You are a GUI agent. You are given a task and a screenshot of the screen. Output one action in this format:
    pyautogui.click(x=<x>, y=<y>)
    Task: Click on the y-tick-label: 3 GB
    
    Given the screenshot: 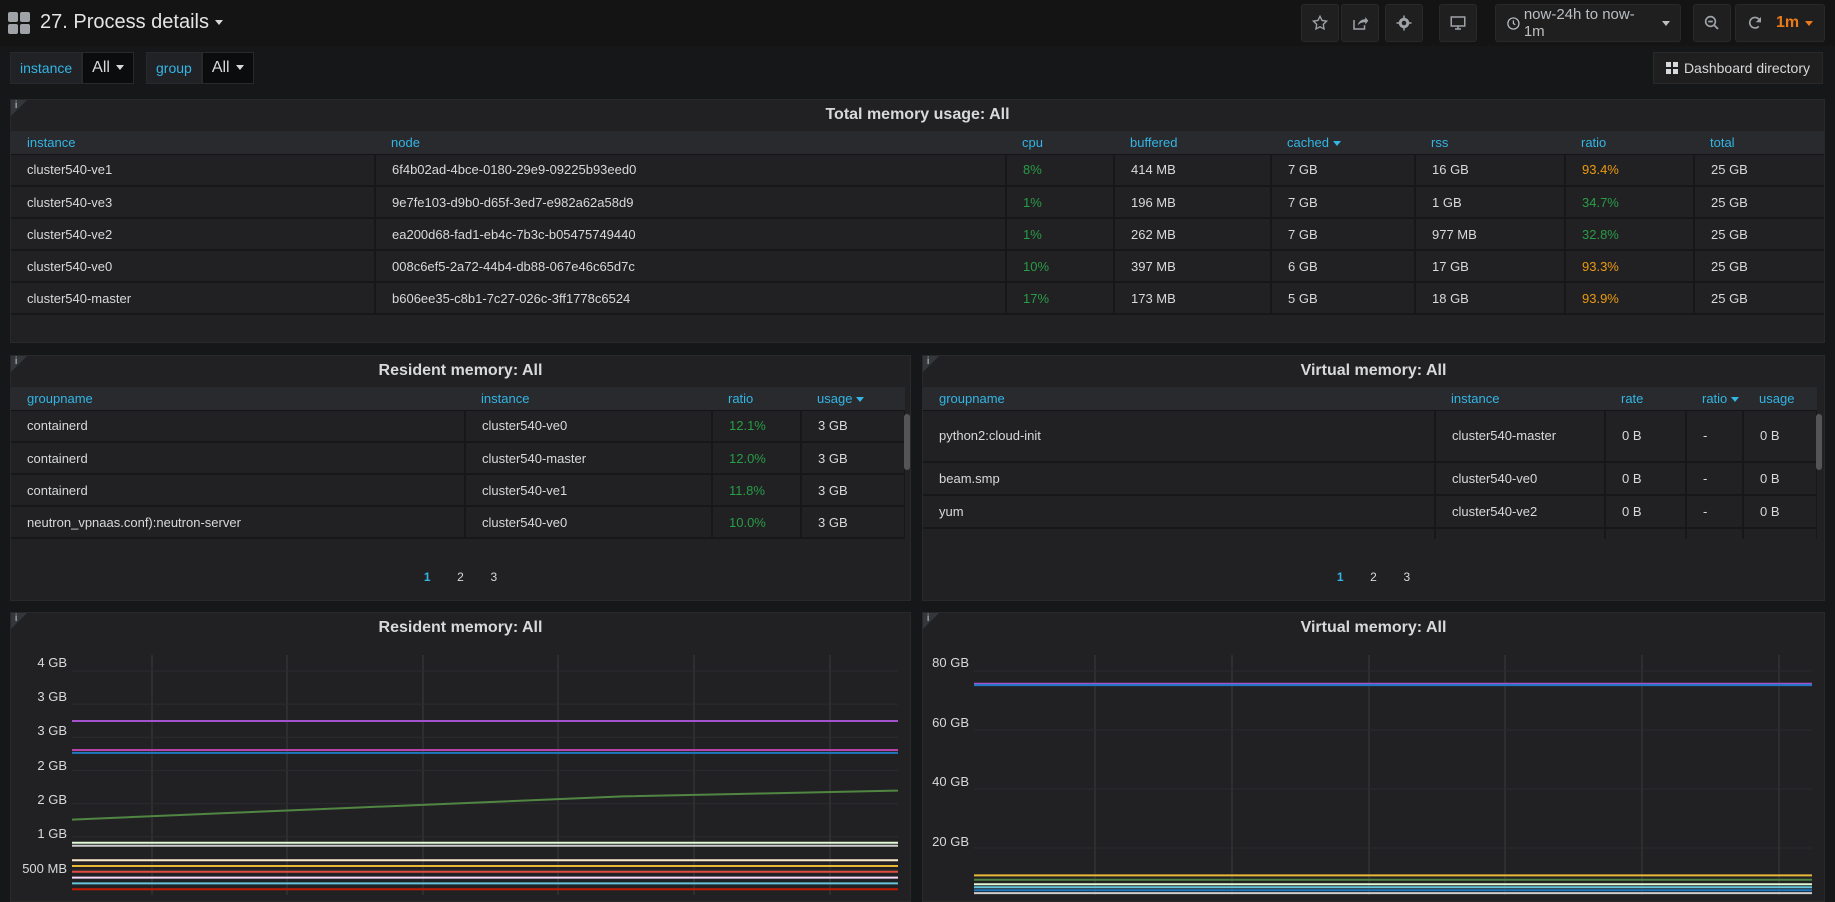 What is the action you would take?
    pyautogui.click(x=52, y=730)
    